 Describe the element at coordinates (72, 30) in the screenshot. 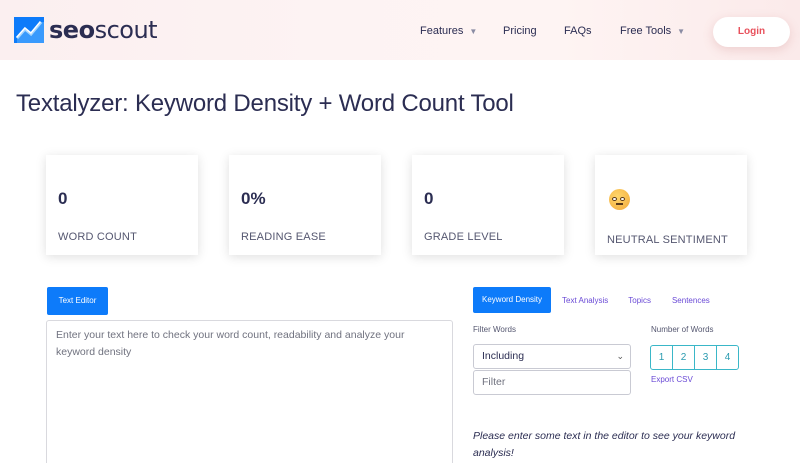

I see `logo-text-bold: seo` at that location.